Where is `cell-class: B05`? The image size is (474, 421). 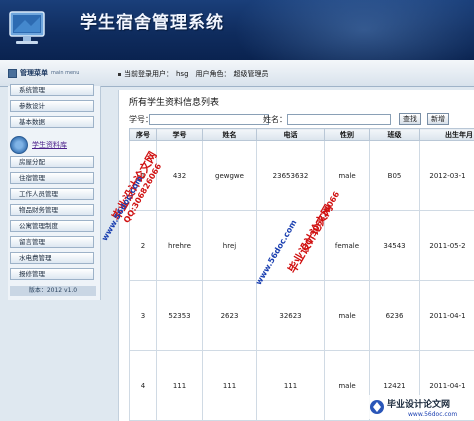
cell-class: B05 is located at coordinates (394, 175).